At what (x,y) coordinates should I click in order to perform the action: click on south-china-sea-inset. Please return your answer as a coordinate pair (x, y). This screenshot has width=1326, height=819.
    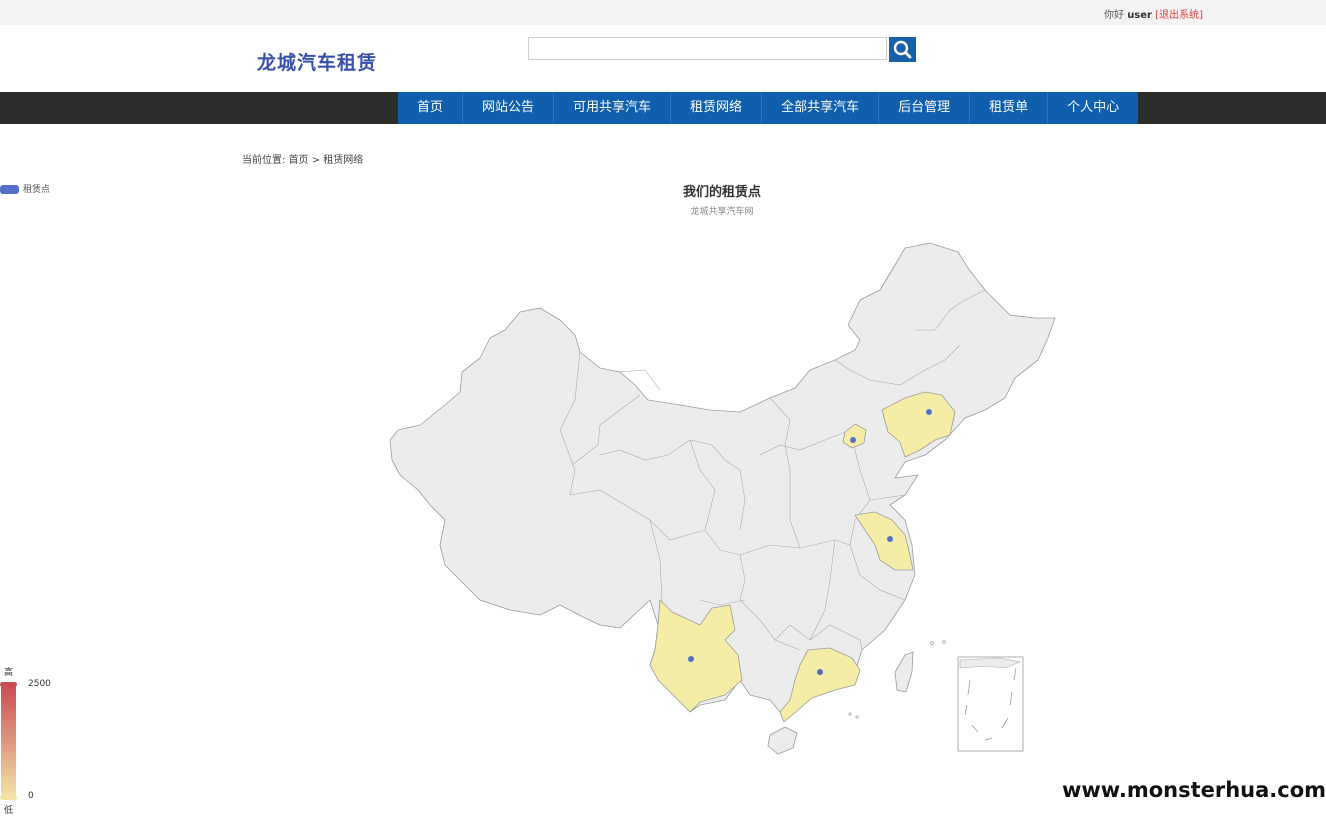
    Looking at the image, I should click on (990, 704).